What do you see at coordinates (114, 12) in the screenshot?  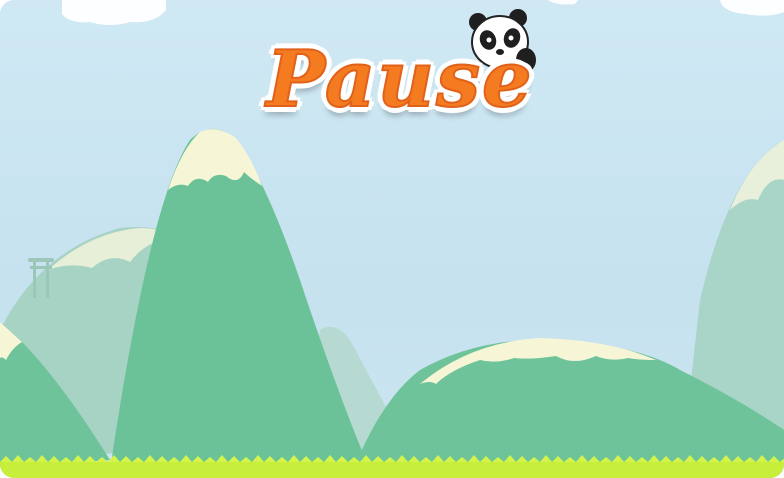 I see `cloud-left` at bounding box center [114, 12].